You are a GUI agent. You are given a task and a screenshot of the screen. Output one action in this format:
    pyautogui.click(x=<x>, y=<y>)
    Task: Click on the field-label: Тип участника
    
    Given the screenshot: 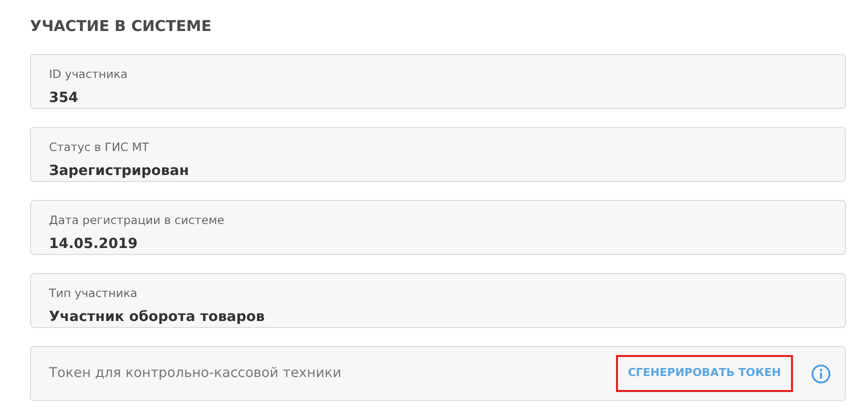 What is the action you would take?
    pyautogui.click(x=93, y=293)
    